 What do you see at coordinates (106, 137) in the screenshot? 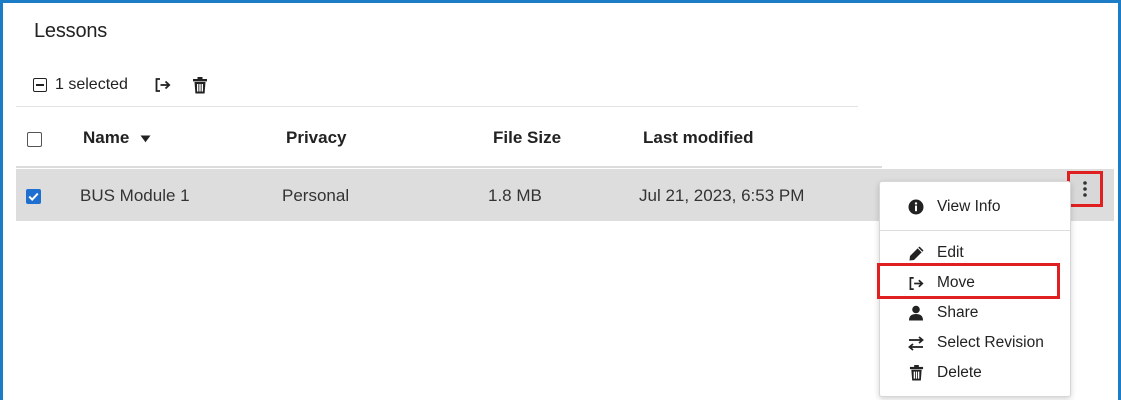
I see `column-label-name: Name` at bounding box center [106, 137].